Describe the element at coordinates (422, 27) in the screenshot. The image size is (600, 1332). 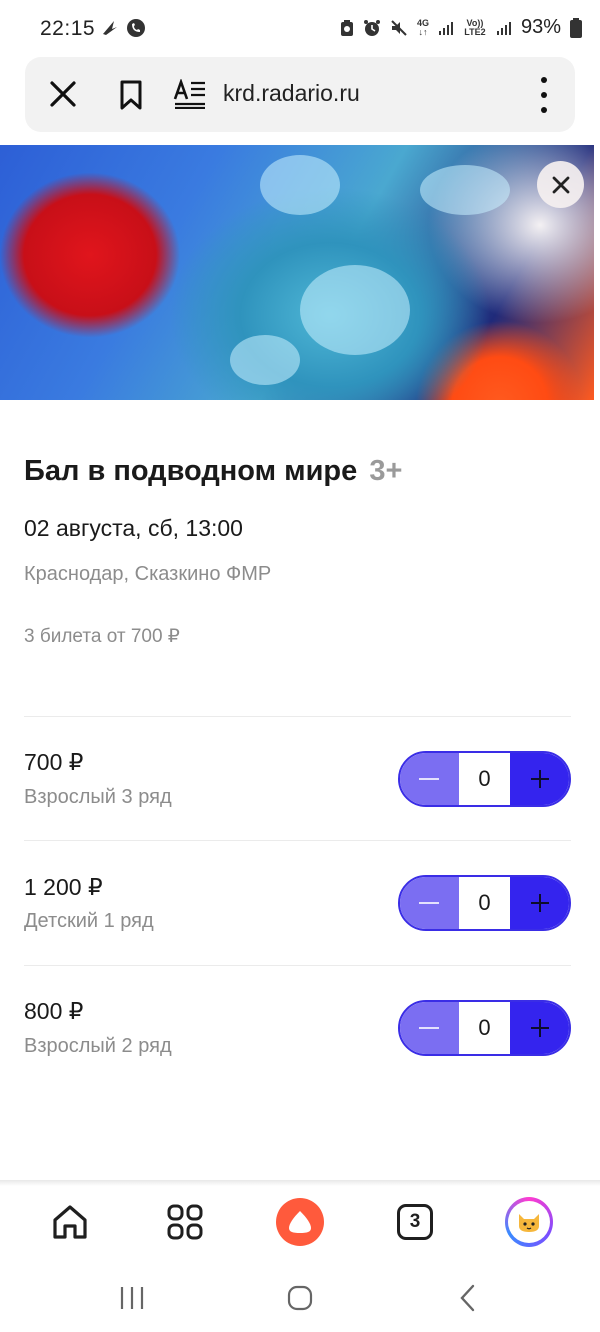
I see `network-4g-icon: 4G ↓↑` at that location.